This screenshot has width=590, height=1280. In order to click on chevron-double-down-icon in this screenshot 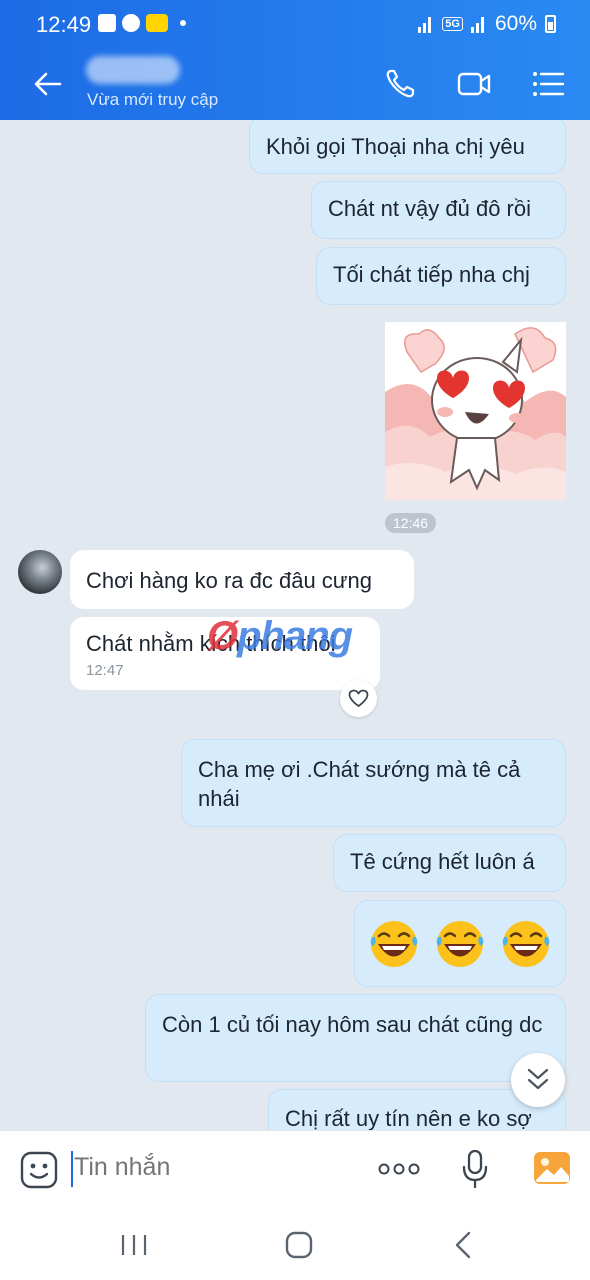, I will do `click(538, 1079)`.